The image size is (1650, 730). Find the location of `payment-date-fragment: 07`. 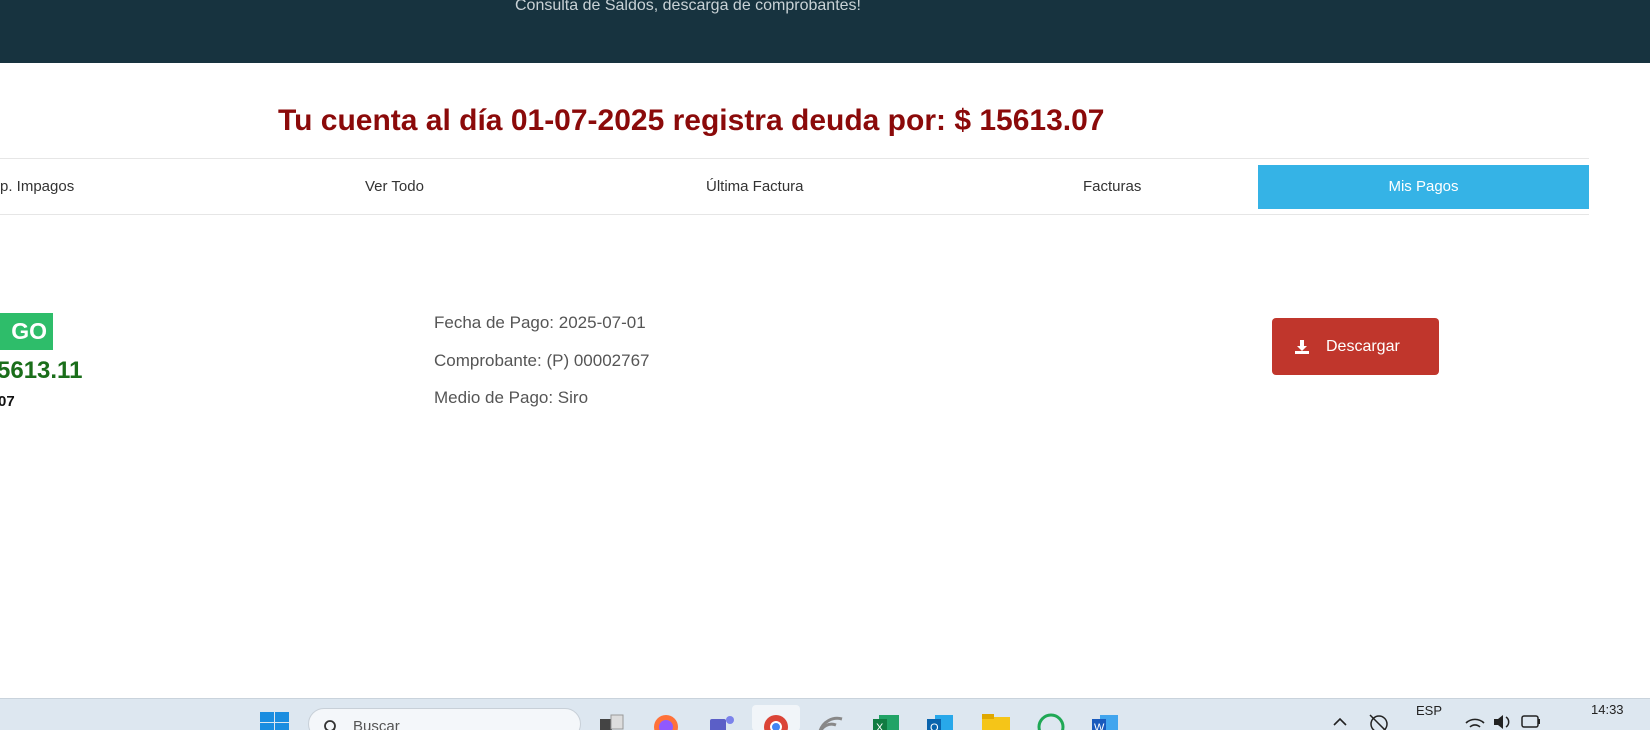

payment-date-fragment: 07 is located at coordinates (7, 401).